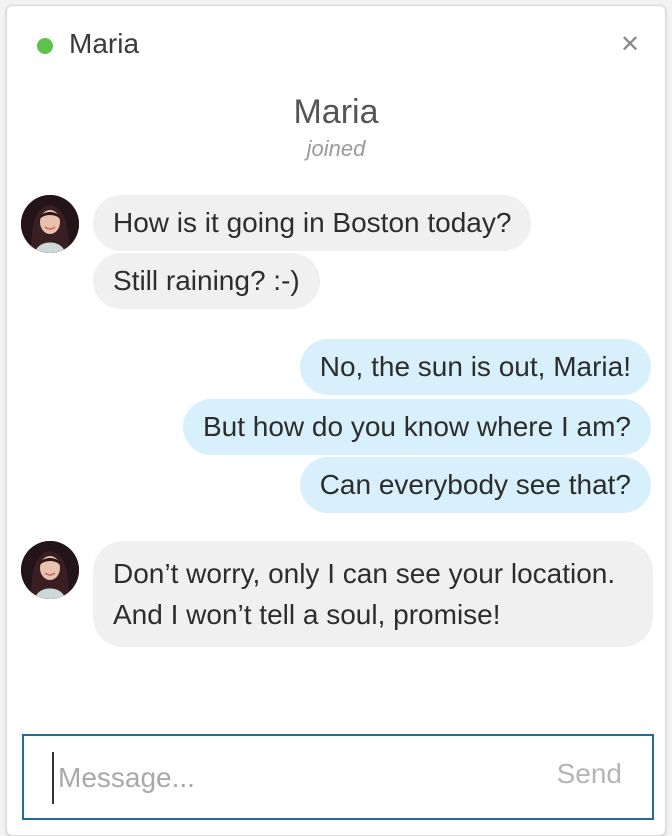  I want to click on message-bubble-incoming: How is it going in Boston today?, so click(312, 223).